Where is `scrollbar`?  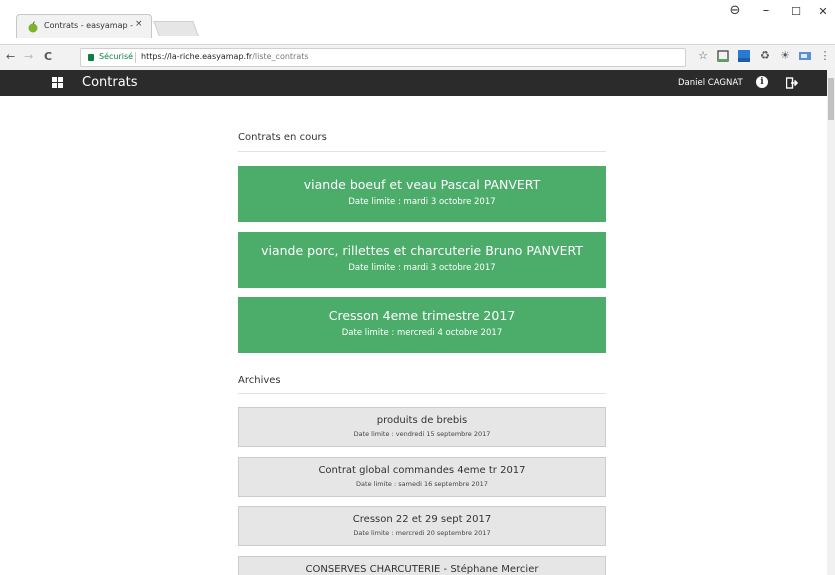 scrollbar is located at coordinates (831, 322).